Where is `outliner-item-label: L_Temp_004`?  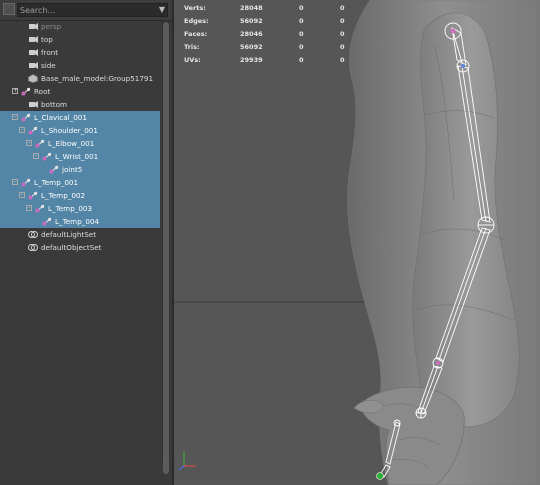
outliner-item-label: L_Temp_004 is located at coordinates (77, 221).